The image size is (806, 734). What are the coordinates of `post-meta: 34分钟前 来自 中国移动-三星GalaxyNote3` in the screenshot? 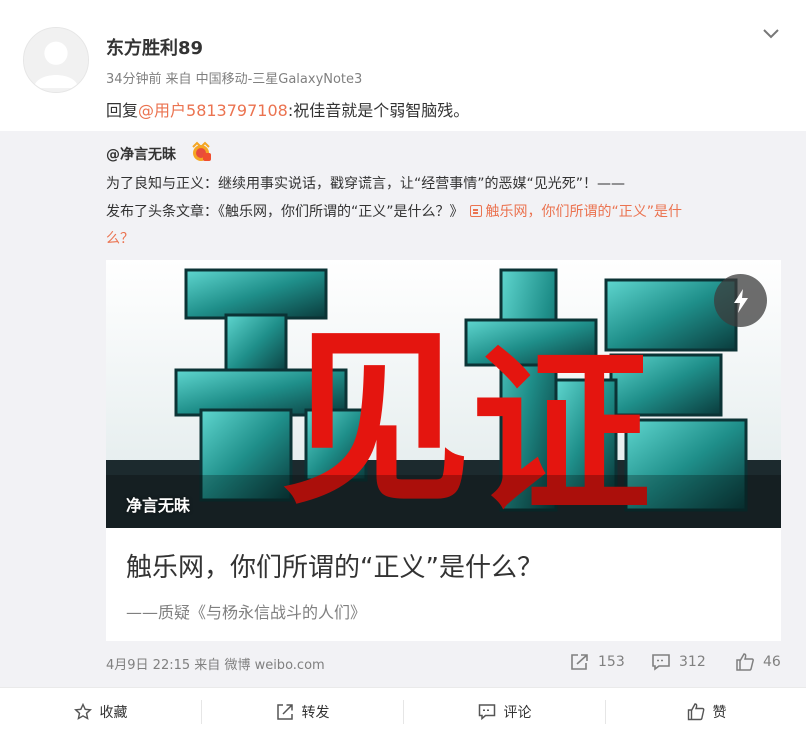 It's located at (236, 77).